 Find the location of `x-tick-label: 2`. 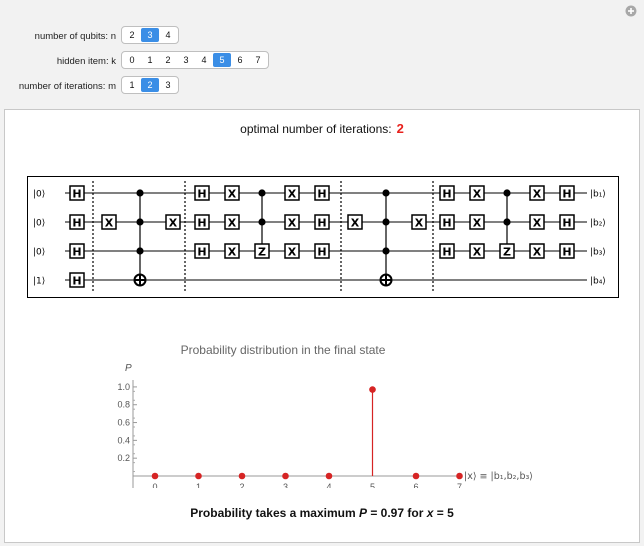

x-tick-label: 2 is located at coordinates (241, 485).